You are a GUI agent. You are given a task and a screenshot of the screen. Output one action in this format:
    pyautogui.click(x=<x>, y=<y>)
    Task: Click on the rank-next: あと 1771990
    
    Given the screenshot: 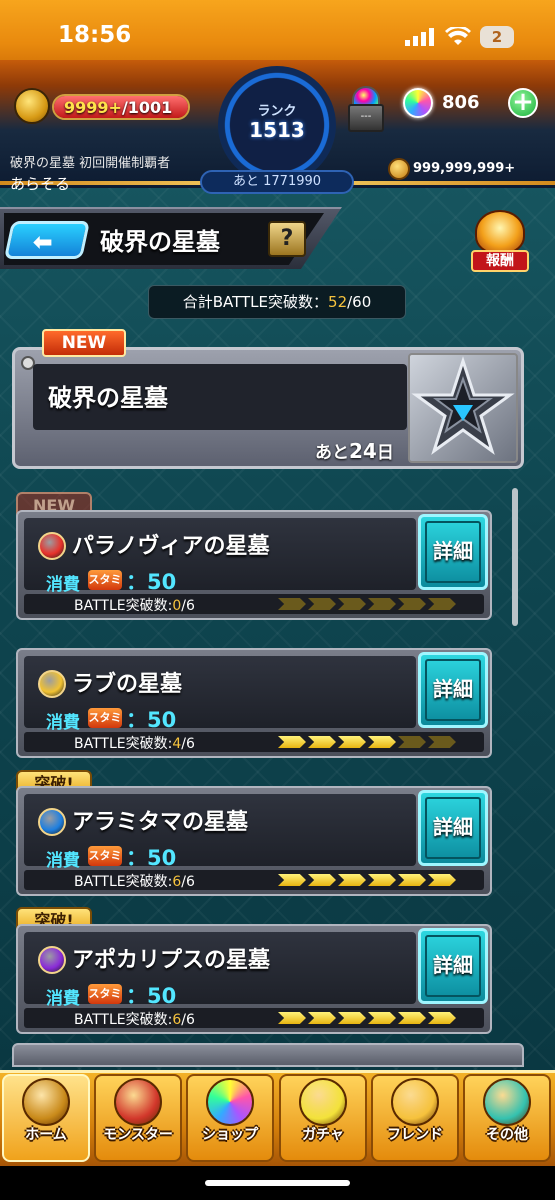 What is the action you would take?
    pyautogui.click(x=277, y=182)
    